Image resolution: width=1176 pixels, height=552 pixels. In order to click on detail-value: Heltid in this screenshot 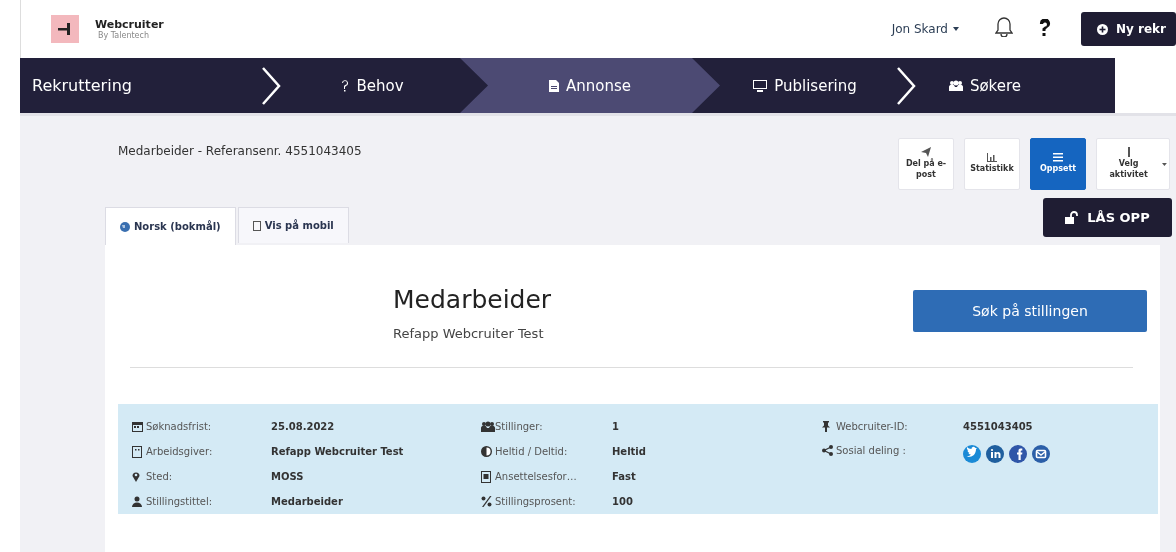, I will do `click(629, 451)`.